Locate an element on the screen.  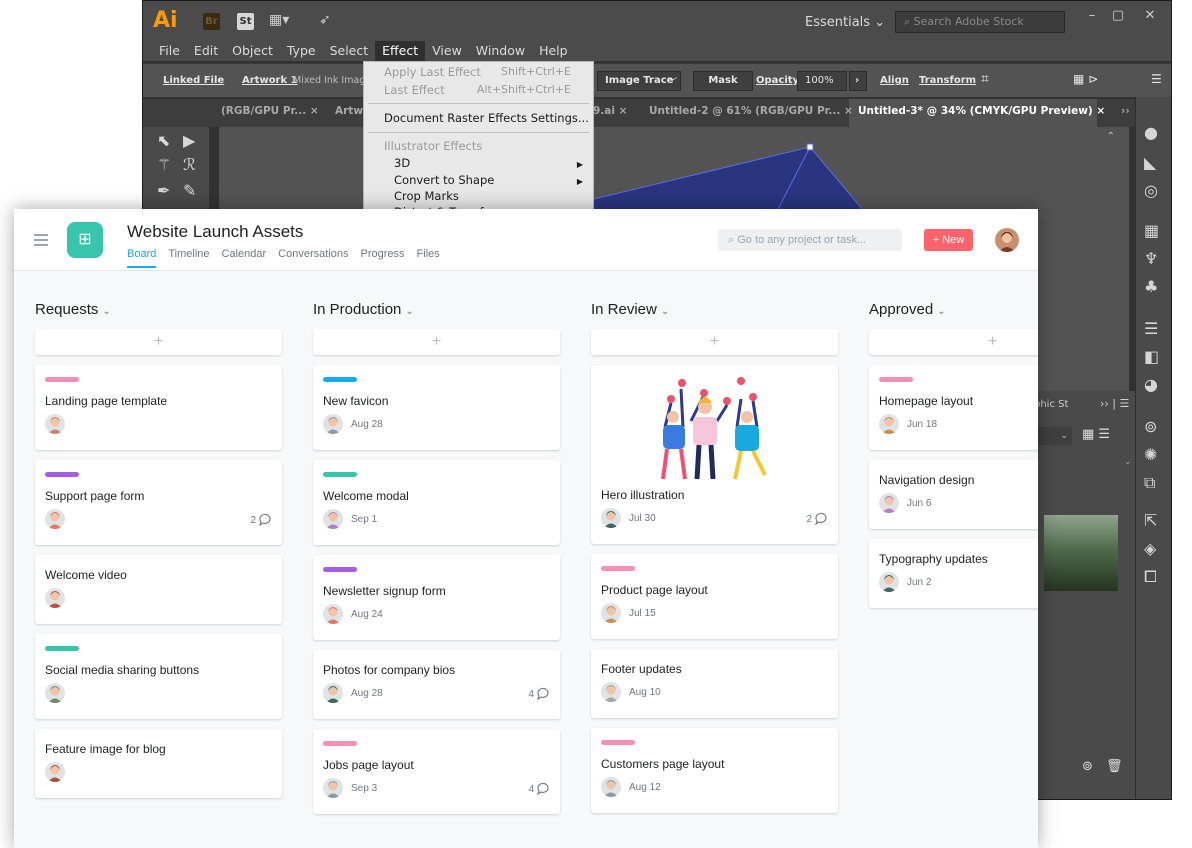
artwork-triangle is located at coordinates (674, 172).